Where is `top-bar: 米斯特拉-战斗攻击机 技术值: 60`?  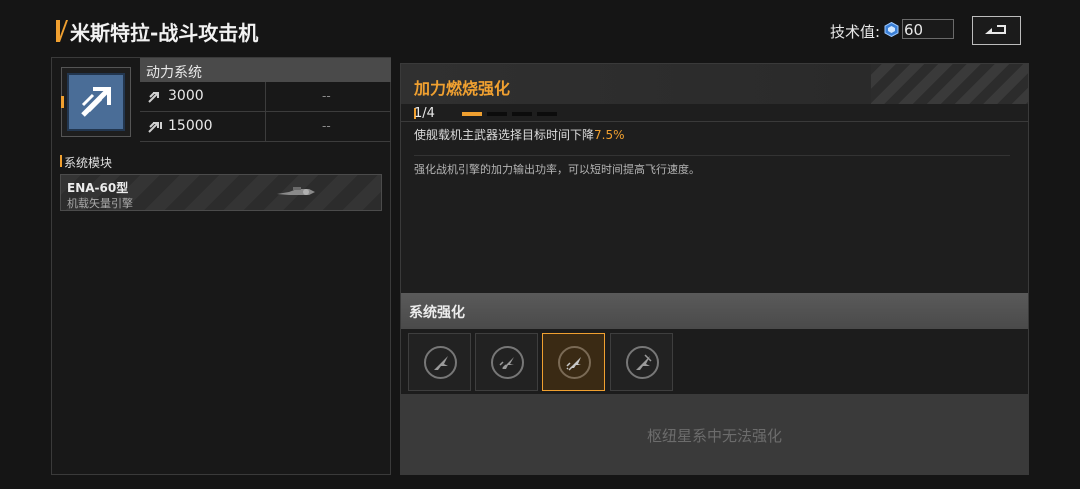
top-bar: 米斯特拉-战斗攻击机 技术值: 60 is located at coordinates (540, 28).